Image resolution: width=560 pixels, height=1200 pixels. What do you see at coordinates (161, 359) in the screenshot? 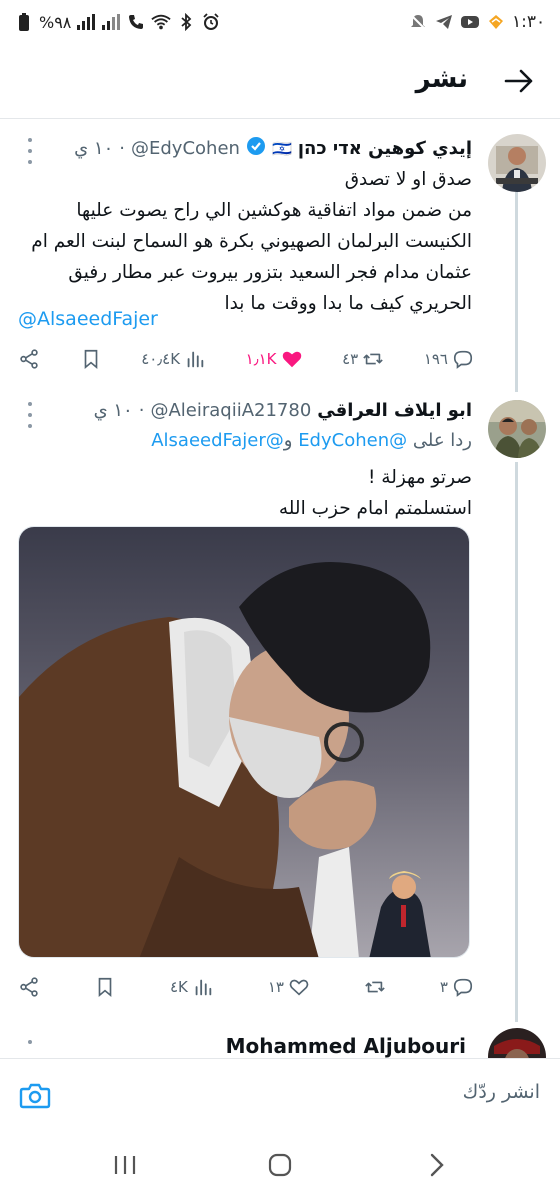
I see `views-count: ٤٠٫٤K` at bounding box center [161, 359].